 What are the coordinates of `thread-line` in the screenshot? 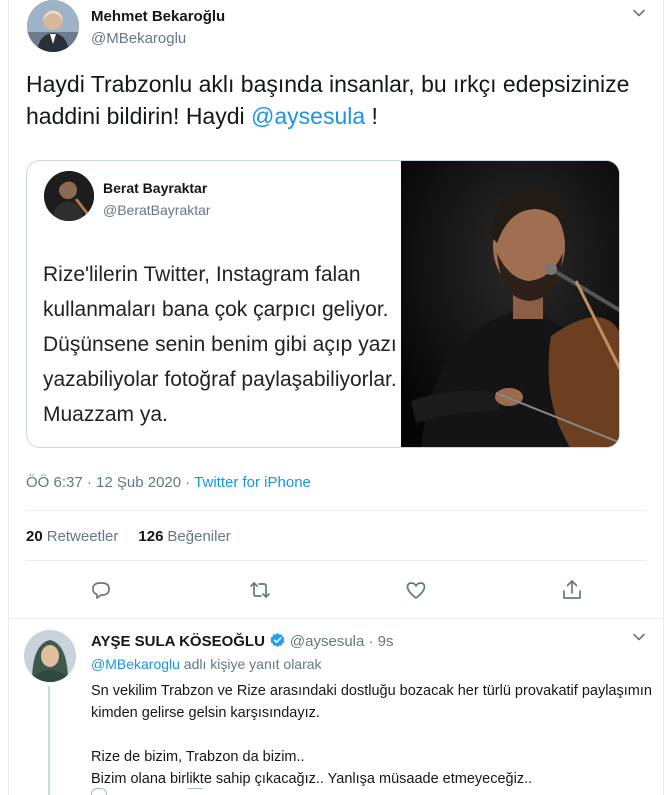 It's located at (49, 740).